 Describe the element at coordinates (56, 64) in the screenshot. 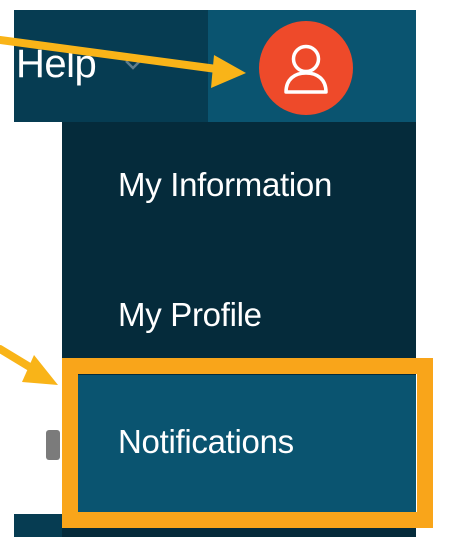

I see `help-menu-label: Help` at that location.